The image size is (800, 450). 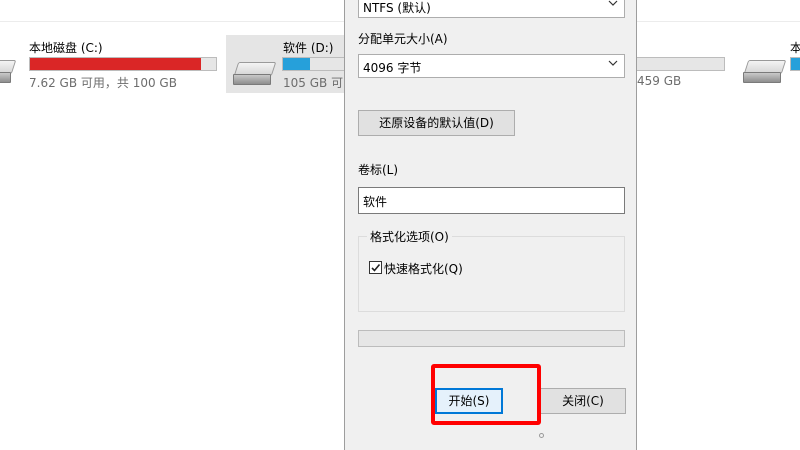 I want to click on drive-tile-d: 软件 (D:) 105 GB 可, so click(x=289, y=64).